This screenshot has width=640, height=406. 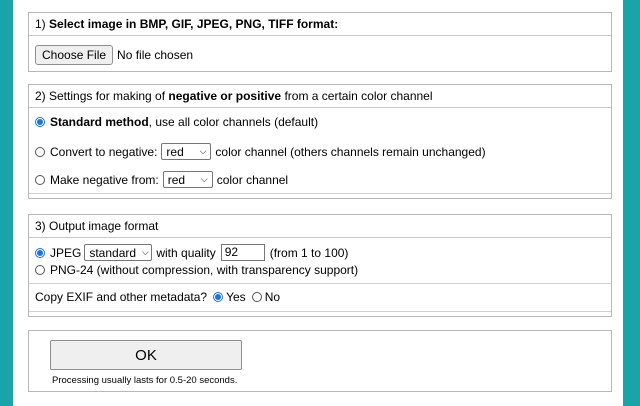 I want to click on convert-channel-select: red ⌵, so click(x=186, y=151).